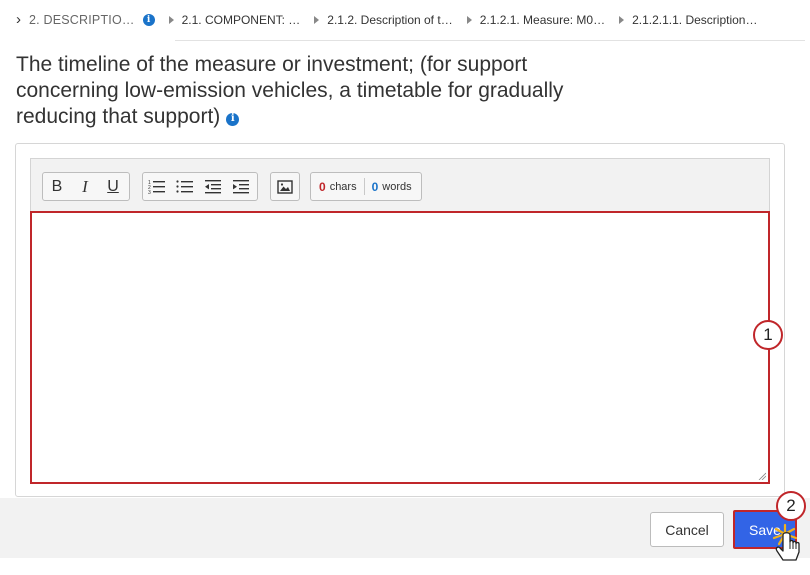 The height and width of the screenshot is (575, 810). I want to click on underline-button: U, so click(113, 186).